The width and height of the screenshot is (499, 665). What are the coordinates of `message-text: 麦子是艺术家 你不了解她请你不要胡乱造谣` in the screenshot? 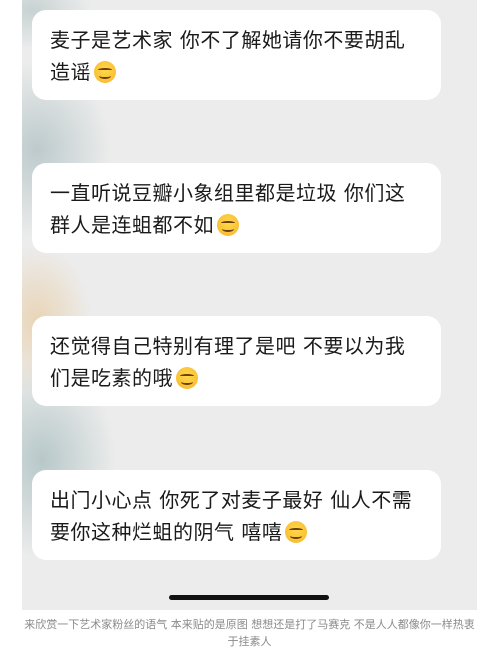 It's located at (228, 56).